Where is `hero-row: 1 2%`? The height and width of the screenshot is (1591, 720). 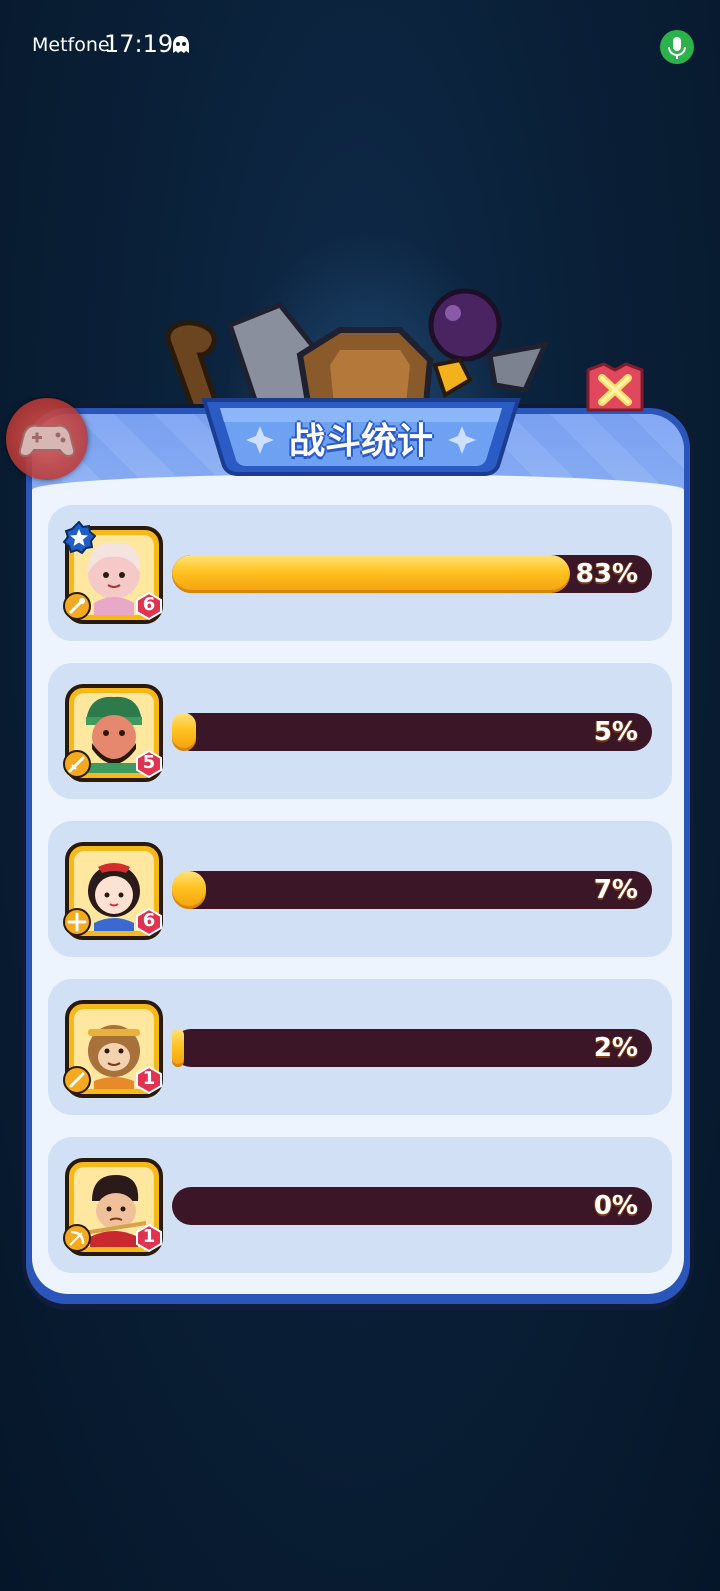
hero-row: 1 2% is located at coordinates (360, 1047).